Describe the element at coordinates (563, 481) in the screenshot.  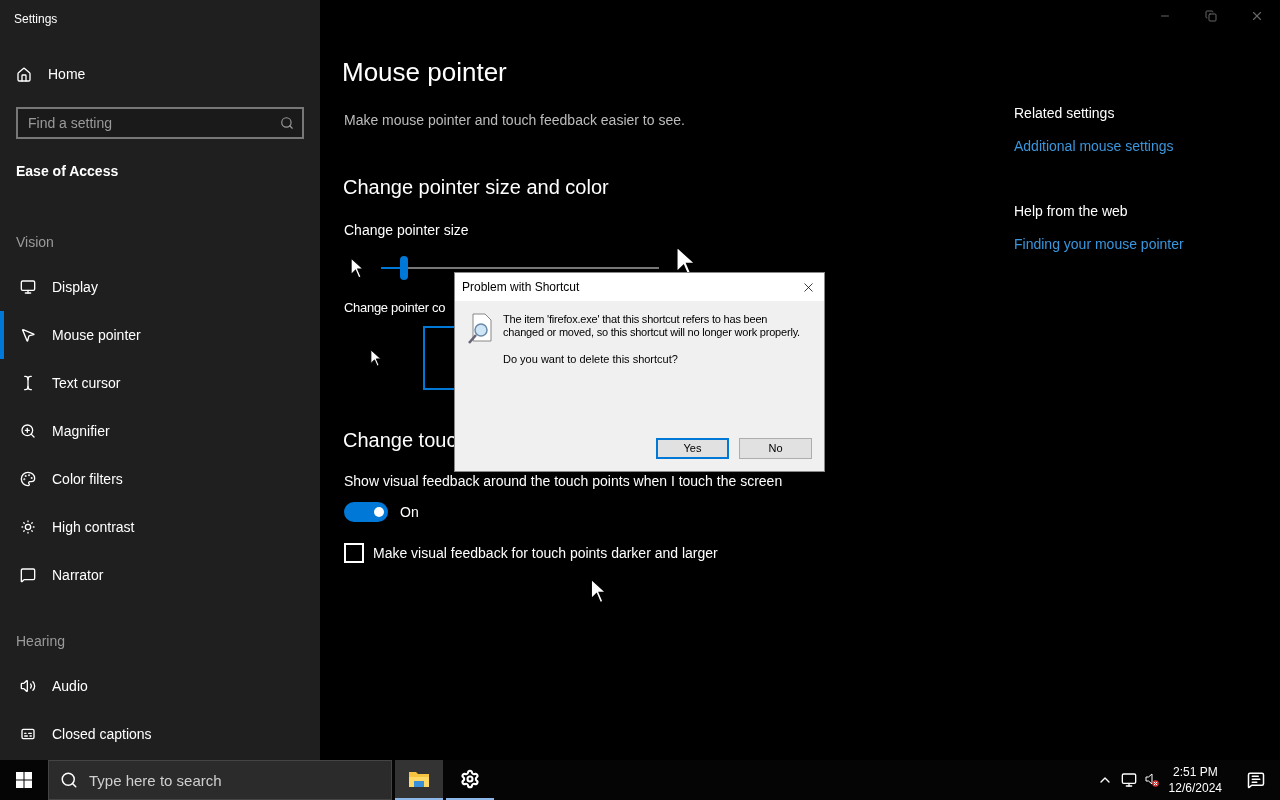
I see `setting-label: Show visual feedback around the touch points when I touch the screen` at that location.